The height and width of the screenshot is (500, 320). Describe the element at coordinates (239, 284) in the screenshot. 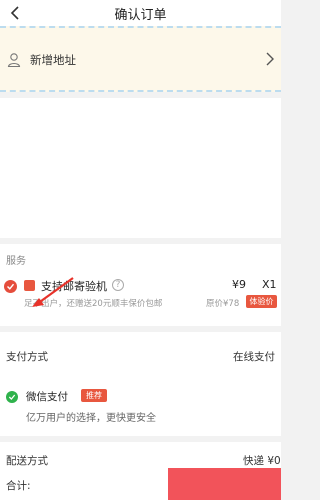

I see `service-price: ¥9` at that location.